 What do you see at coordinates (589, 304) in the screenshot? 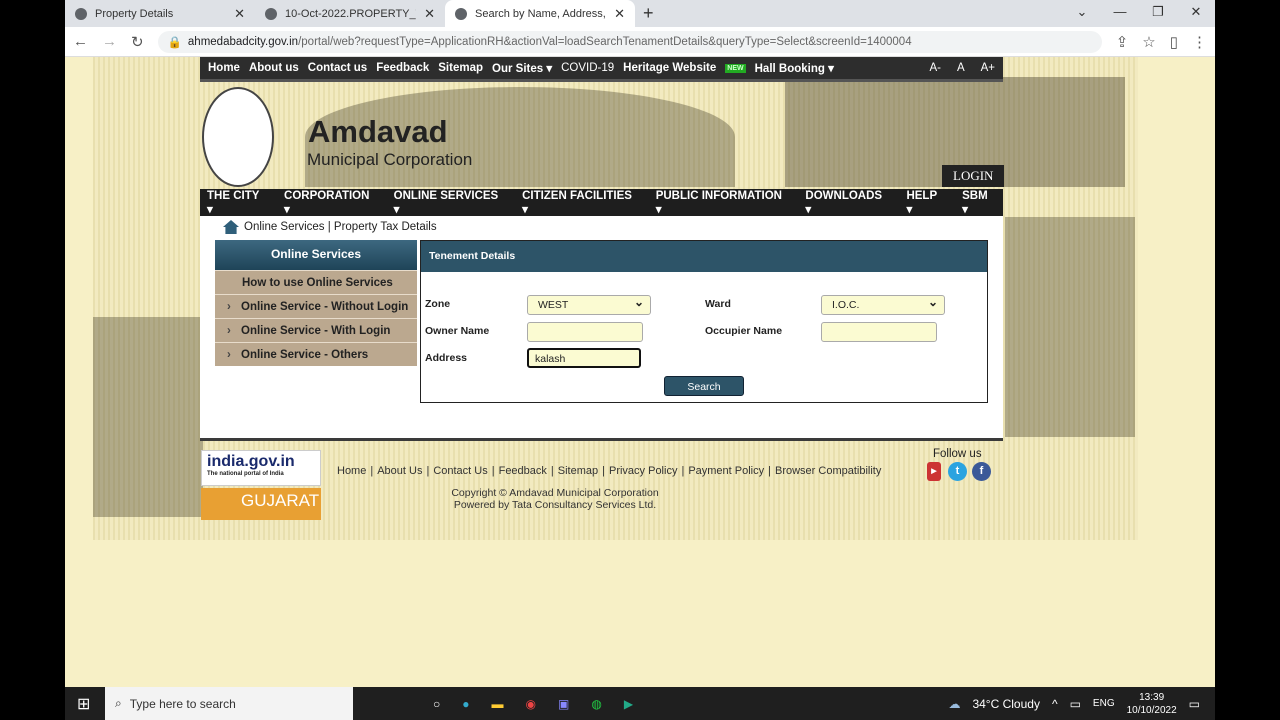
I see `zone-select: WEST` at bounding box center [589, 304].